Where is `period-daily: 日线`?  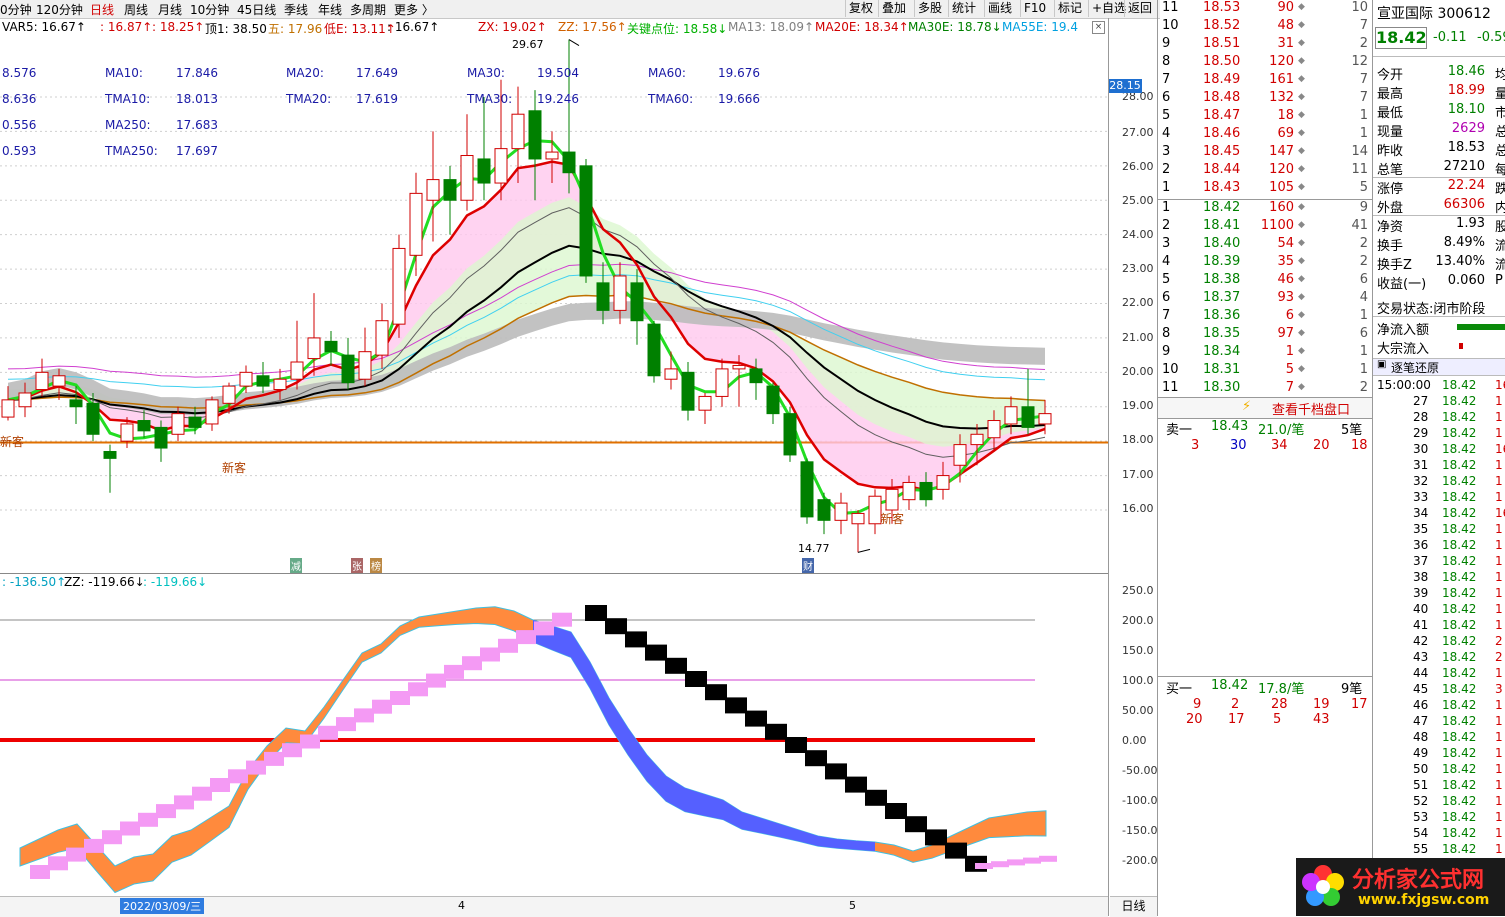
period-daily: 日线 is located at coordinates (102, 9).